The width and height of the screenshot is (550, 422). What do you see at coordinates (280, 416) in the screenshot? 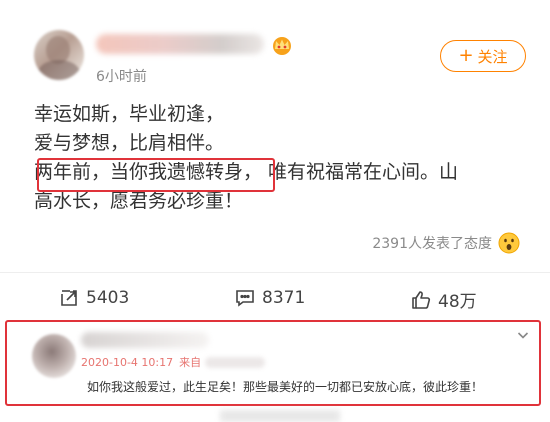
I see `bottom-blurred-text` at bounding box center [280, 416].